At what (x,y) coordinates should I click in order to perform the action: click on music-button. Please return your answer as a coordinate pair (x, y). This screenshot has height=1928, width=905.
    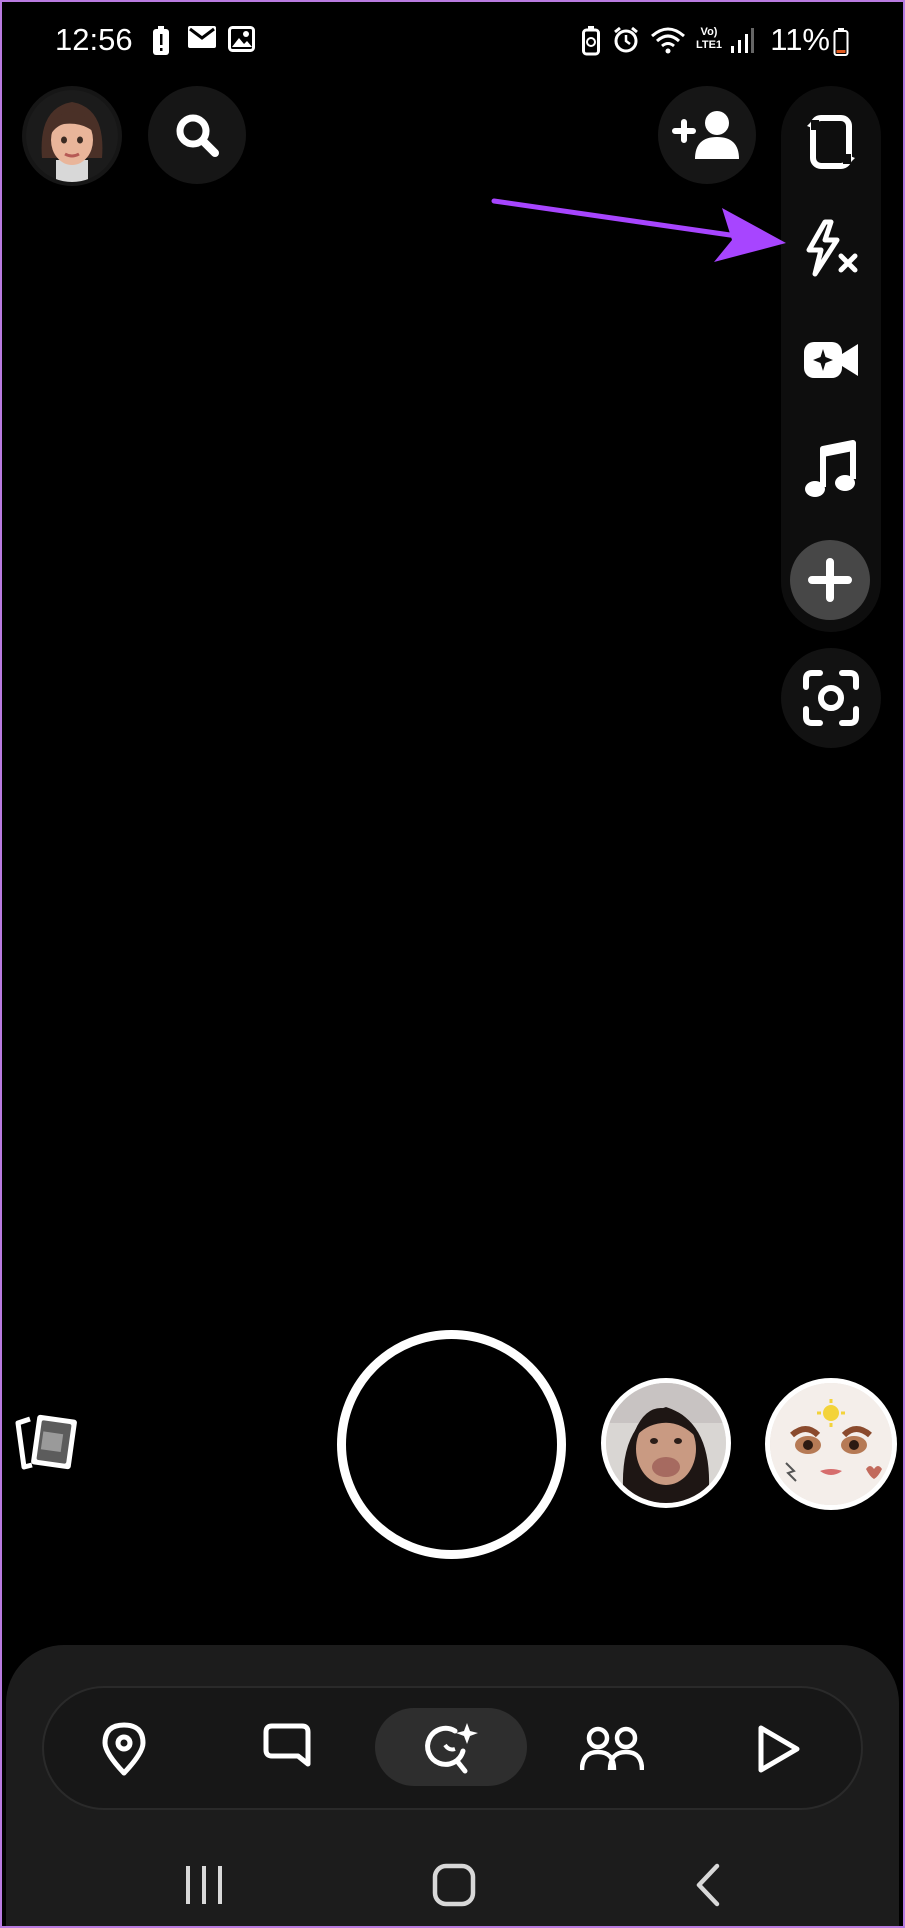
    Looking at the image, I should click on (831, 470).